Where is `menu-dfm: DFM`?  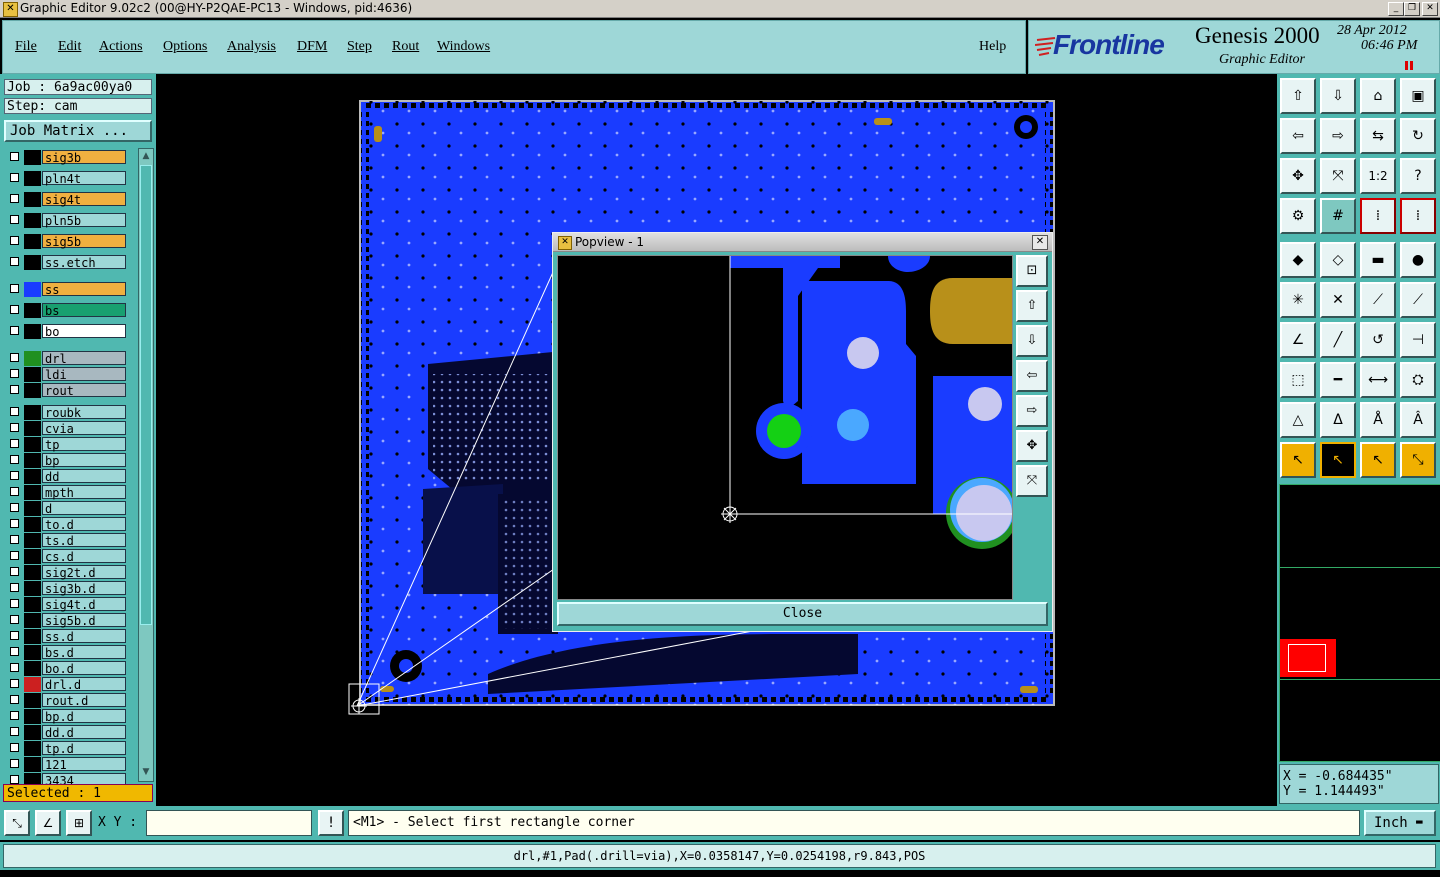
menu-dfm: DFM is located at coordinates (312, 47).